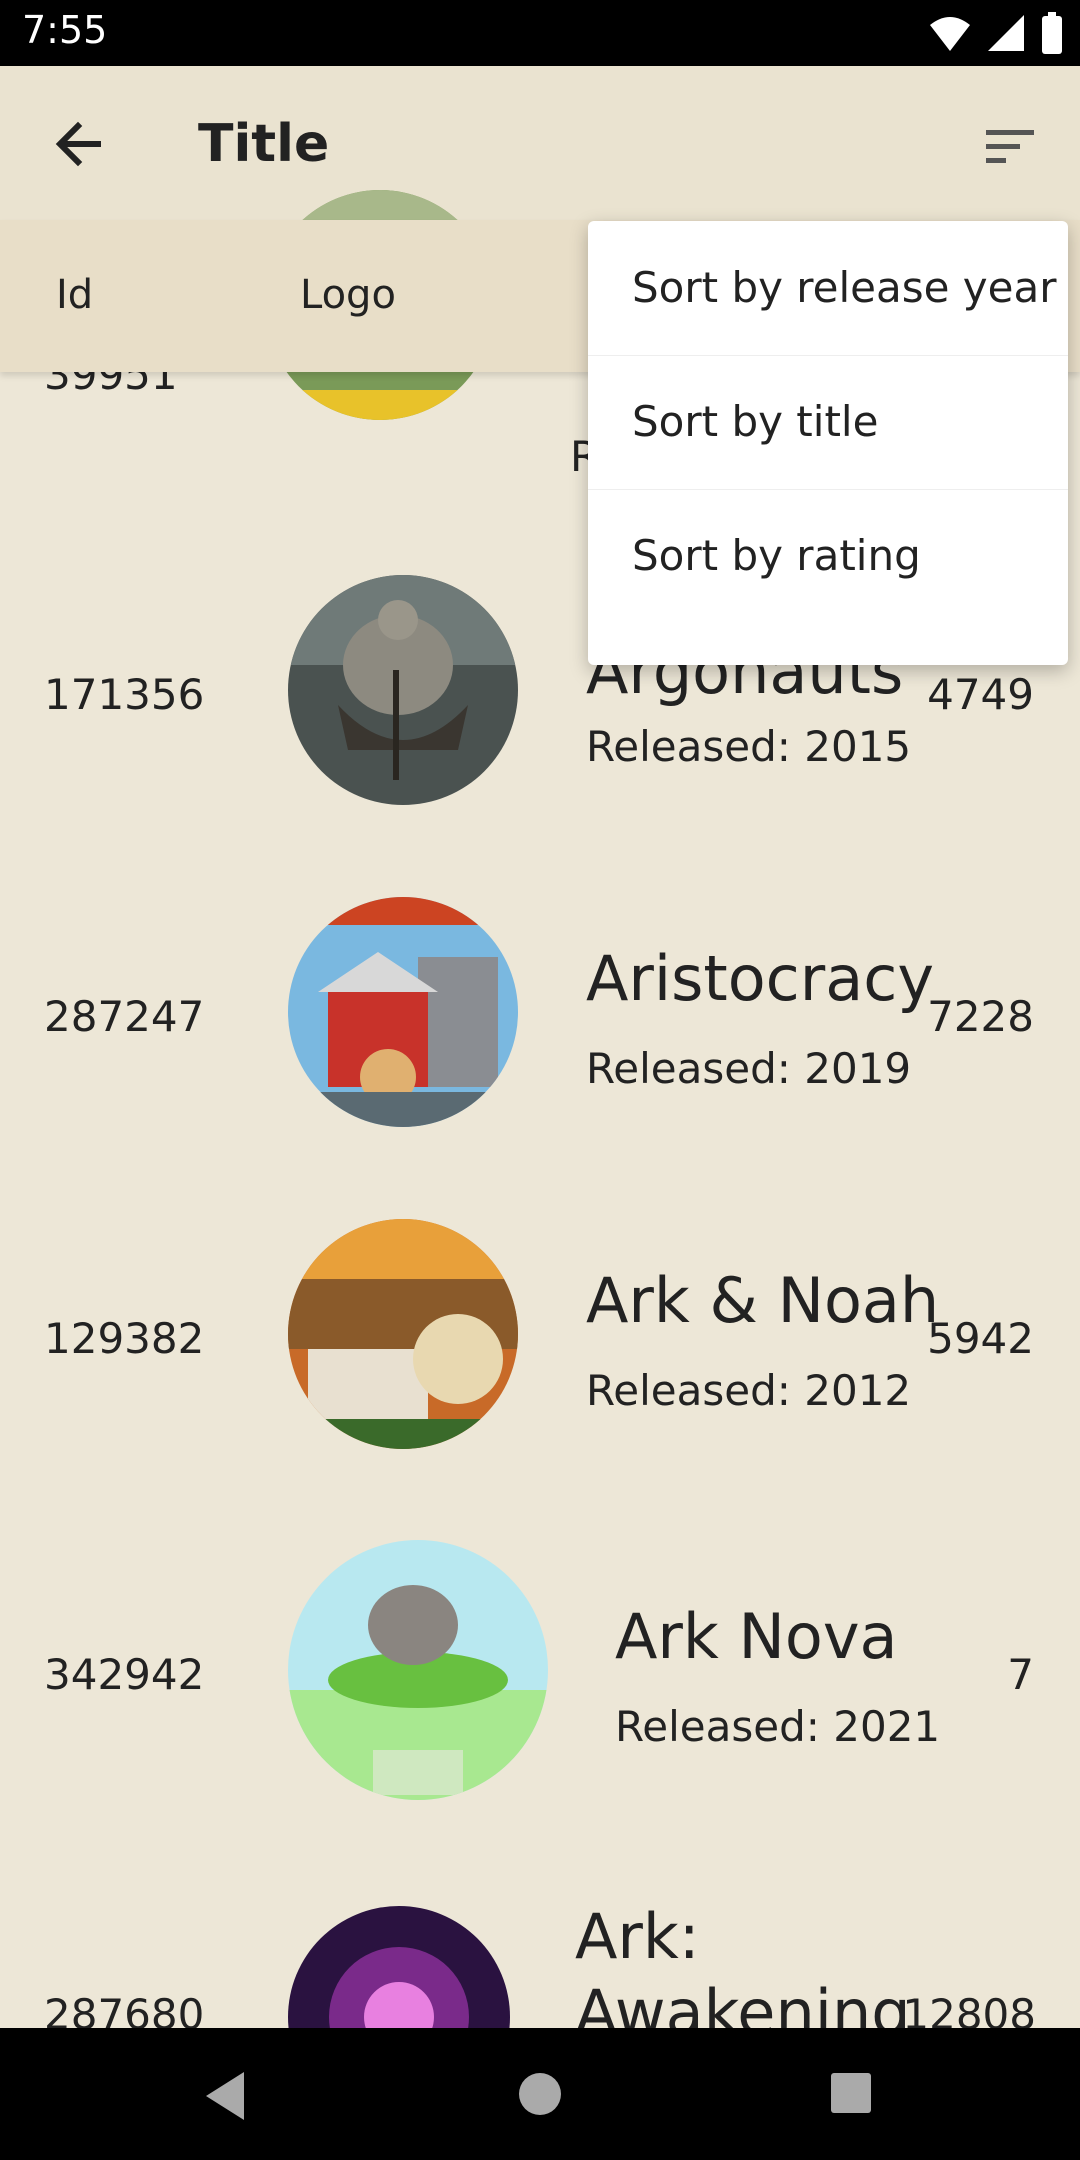 Image resolution: width=1080 pixels, height=2160 pixels. What do you see at coordinates (755, 421) in the screenshot?
I see `menu-item-label: Sort by title` at bounding box center [755, 421].